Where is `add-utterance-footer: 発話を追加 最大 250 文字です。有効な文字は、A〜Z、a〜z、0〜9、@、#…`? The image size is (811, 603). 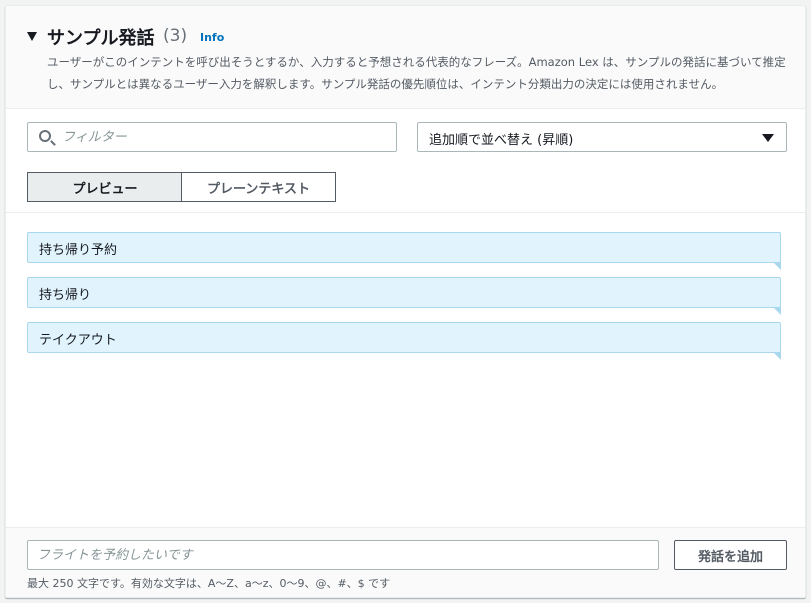 add-utterance-footer: 発話を追加 最大 250 文字です。有効な文字は、A〜Z、a〜z、0〜9、@、#… is located at coordinates (405, 562).